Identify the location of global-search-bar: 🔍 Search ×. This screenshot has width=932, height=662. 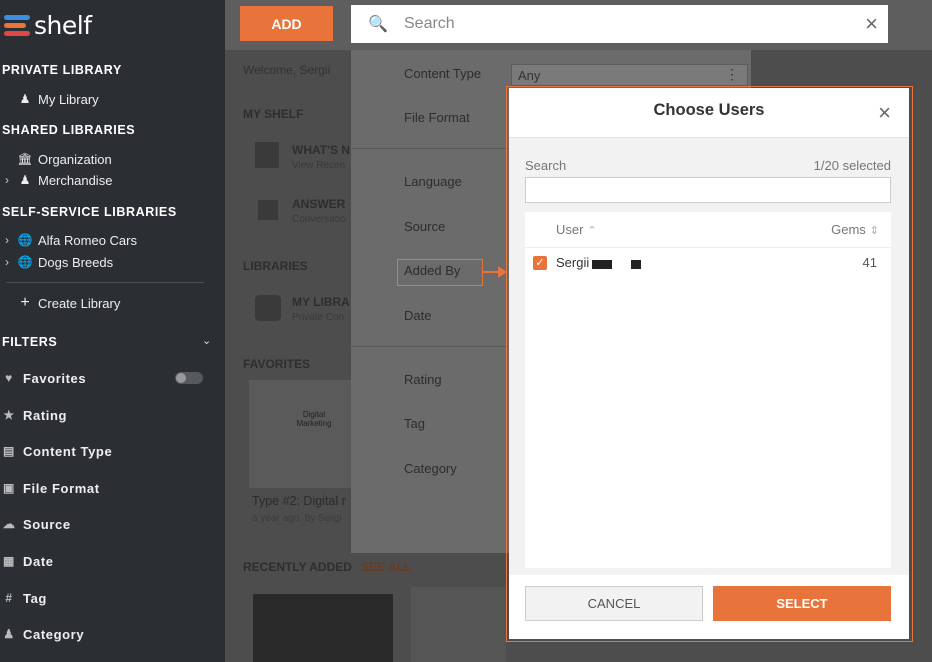
(619, 24).